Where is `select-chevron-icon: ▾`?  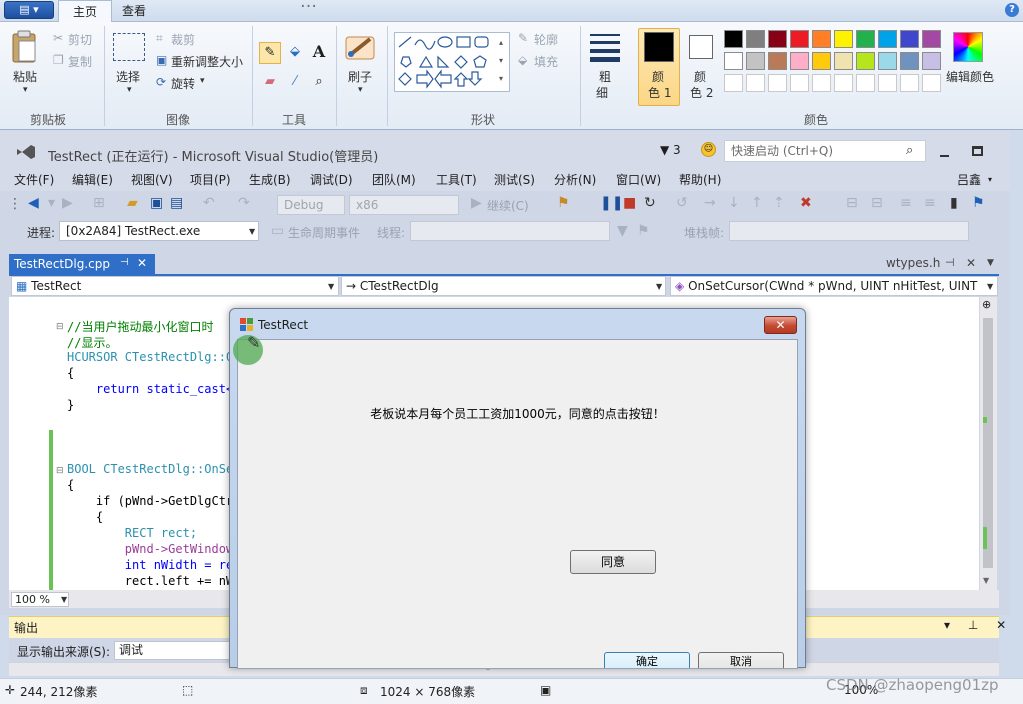 select-chevron-icon: ▾ is located at coordinates (129, 90).